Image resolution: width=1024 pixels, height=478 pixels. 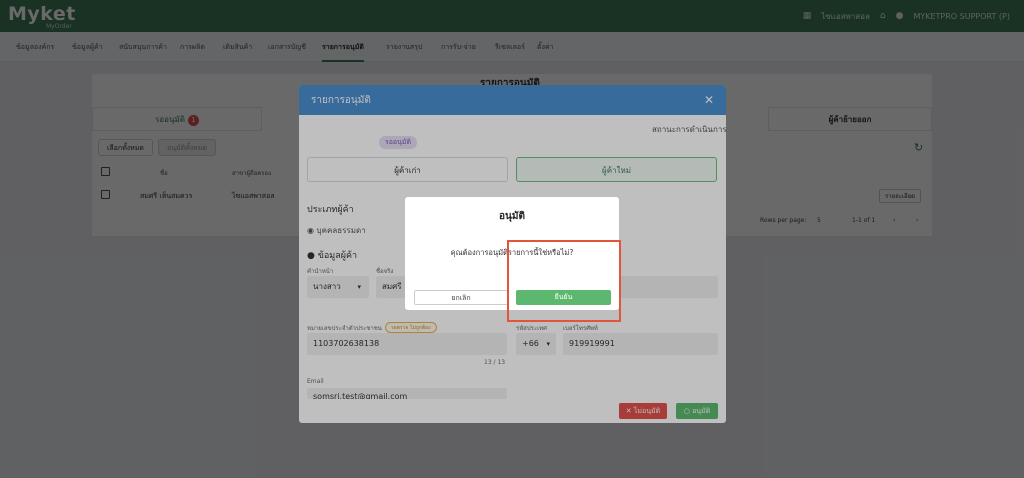 What do you see at coordinates (512, 216) in the screenshot?
I see `confirm-title: อนุมัติ` at bounding box center [512, 216].